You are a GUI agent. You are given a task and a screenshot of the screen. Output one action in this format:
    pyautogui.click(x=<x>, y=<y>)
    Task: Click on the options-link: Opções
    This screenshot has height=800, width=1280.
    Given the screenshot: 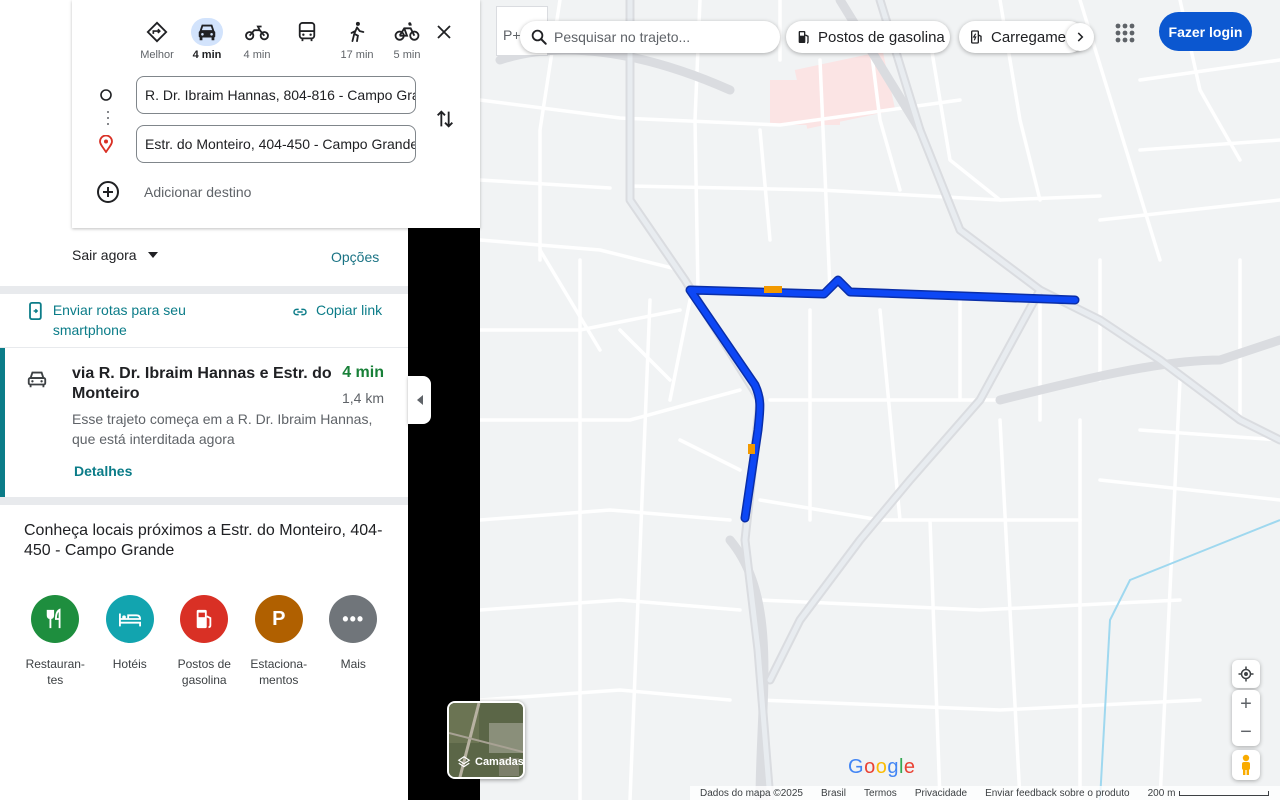 What is the action you would take?
    pyautogui.click(x=355, y=257)
    